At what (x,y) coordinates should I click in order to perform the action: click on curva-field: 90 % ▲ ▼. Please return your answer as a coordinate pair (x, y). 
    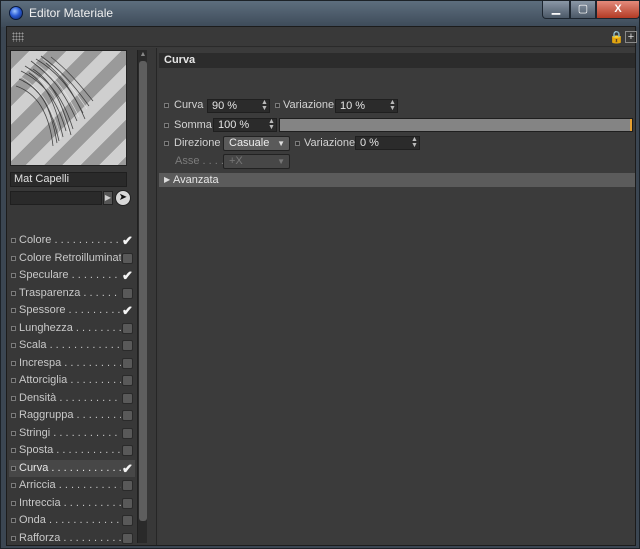
    Looking at the image, I should click on (238, 106).